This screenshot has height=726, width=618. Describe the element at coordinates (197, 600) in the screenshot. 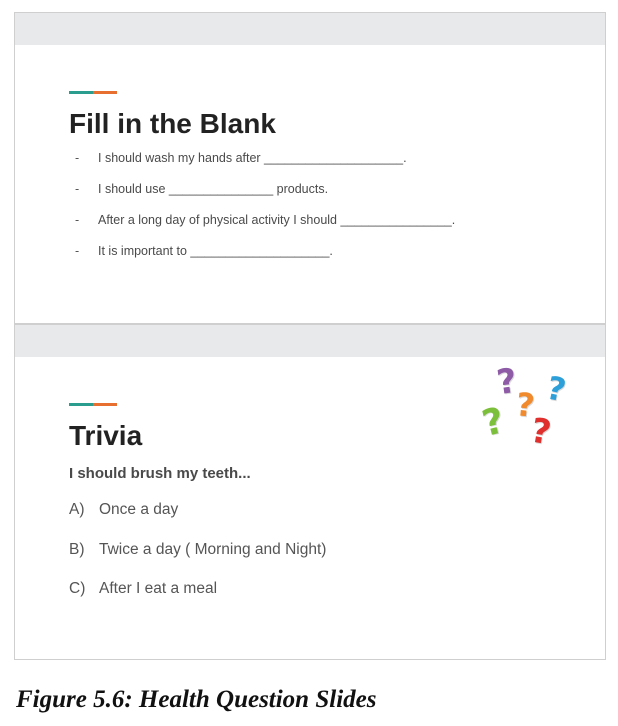

I see `answer-option: C) After I eat a meal` at that location.